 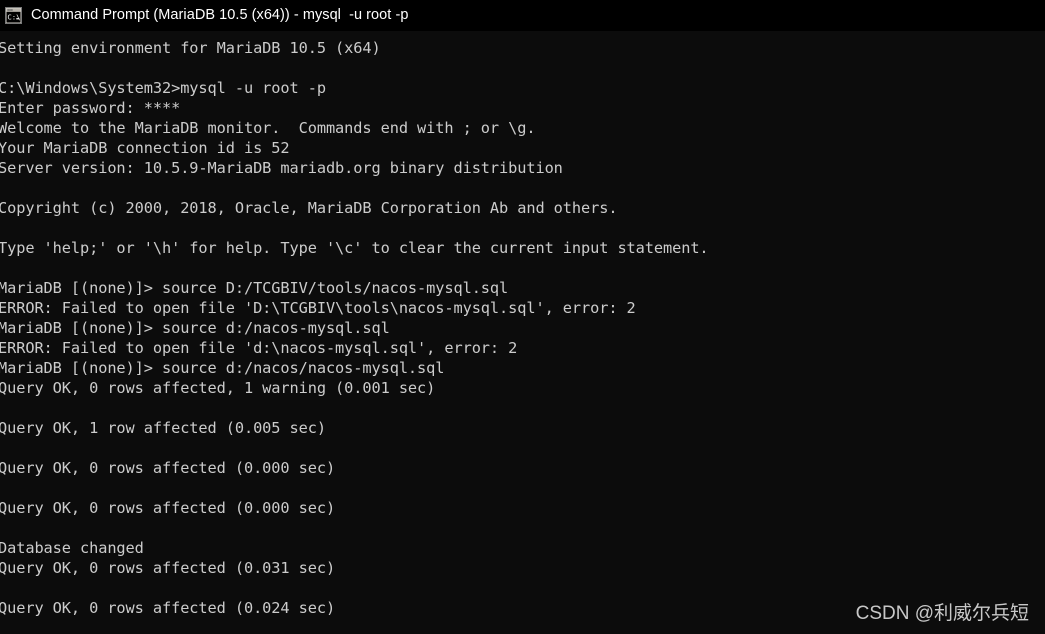 I want to click on svg-text: C:\, so click(x=13, y=17).